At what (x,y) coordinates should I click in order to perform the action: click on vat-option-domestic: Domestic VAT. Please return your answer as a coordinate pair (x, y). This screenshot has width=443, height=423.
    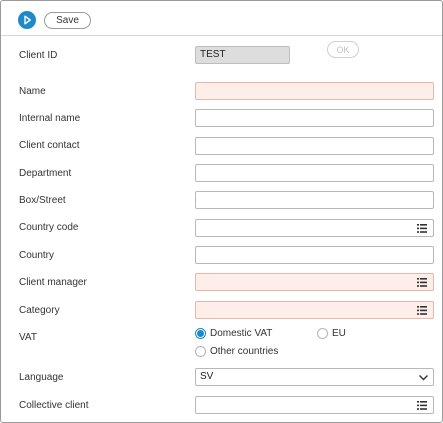
    Looking at the image, I should click on (233, 333).